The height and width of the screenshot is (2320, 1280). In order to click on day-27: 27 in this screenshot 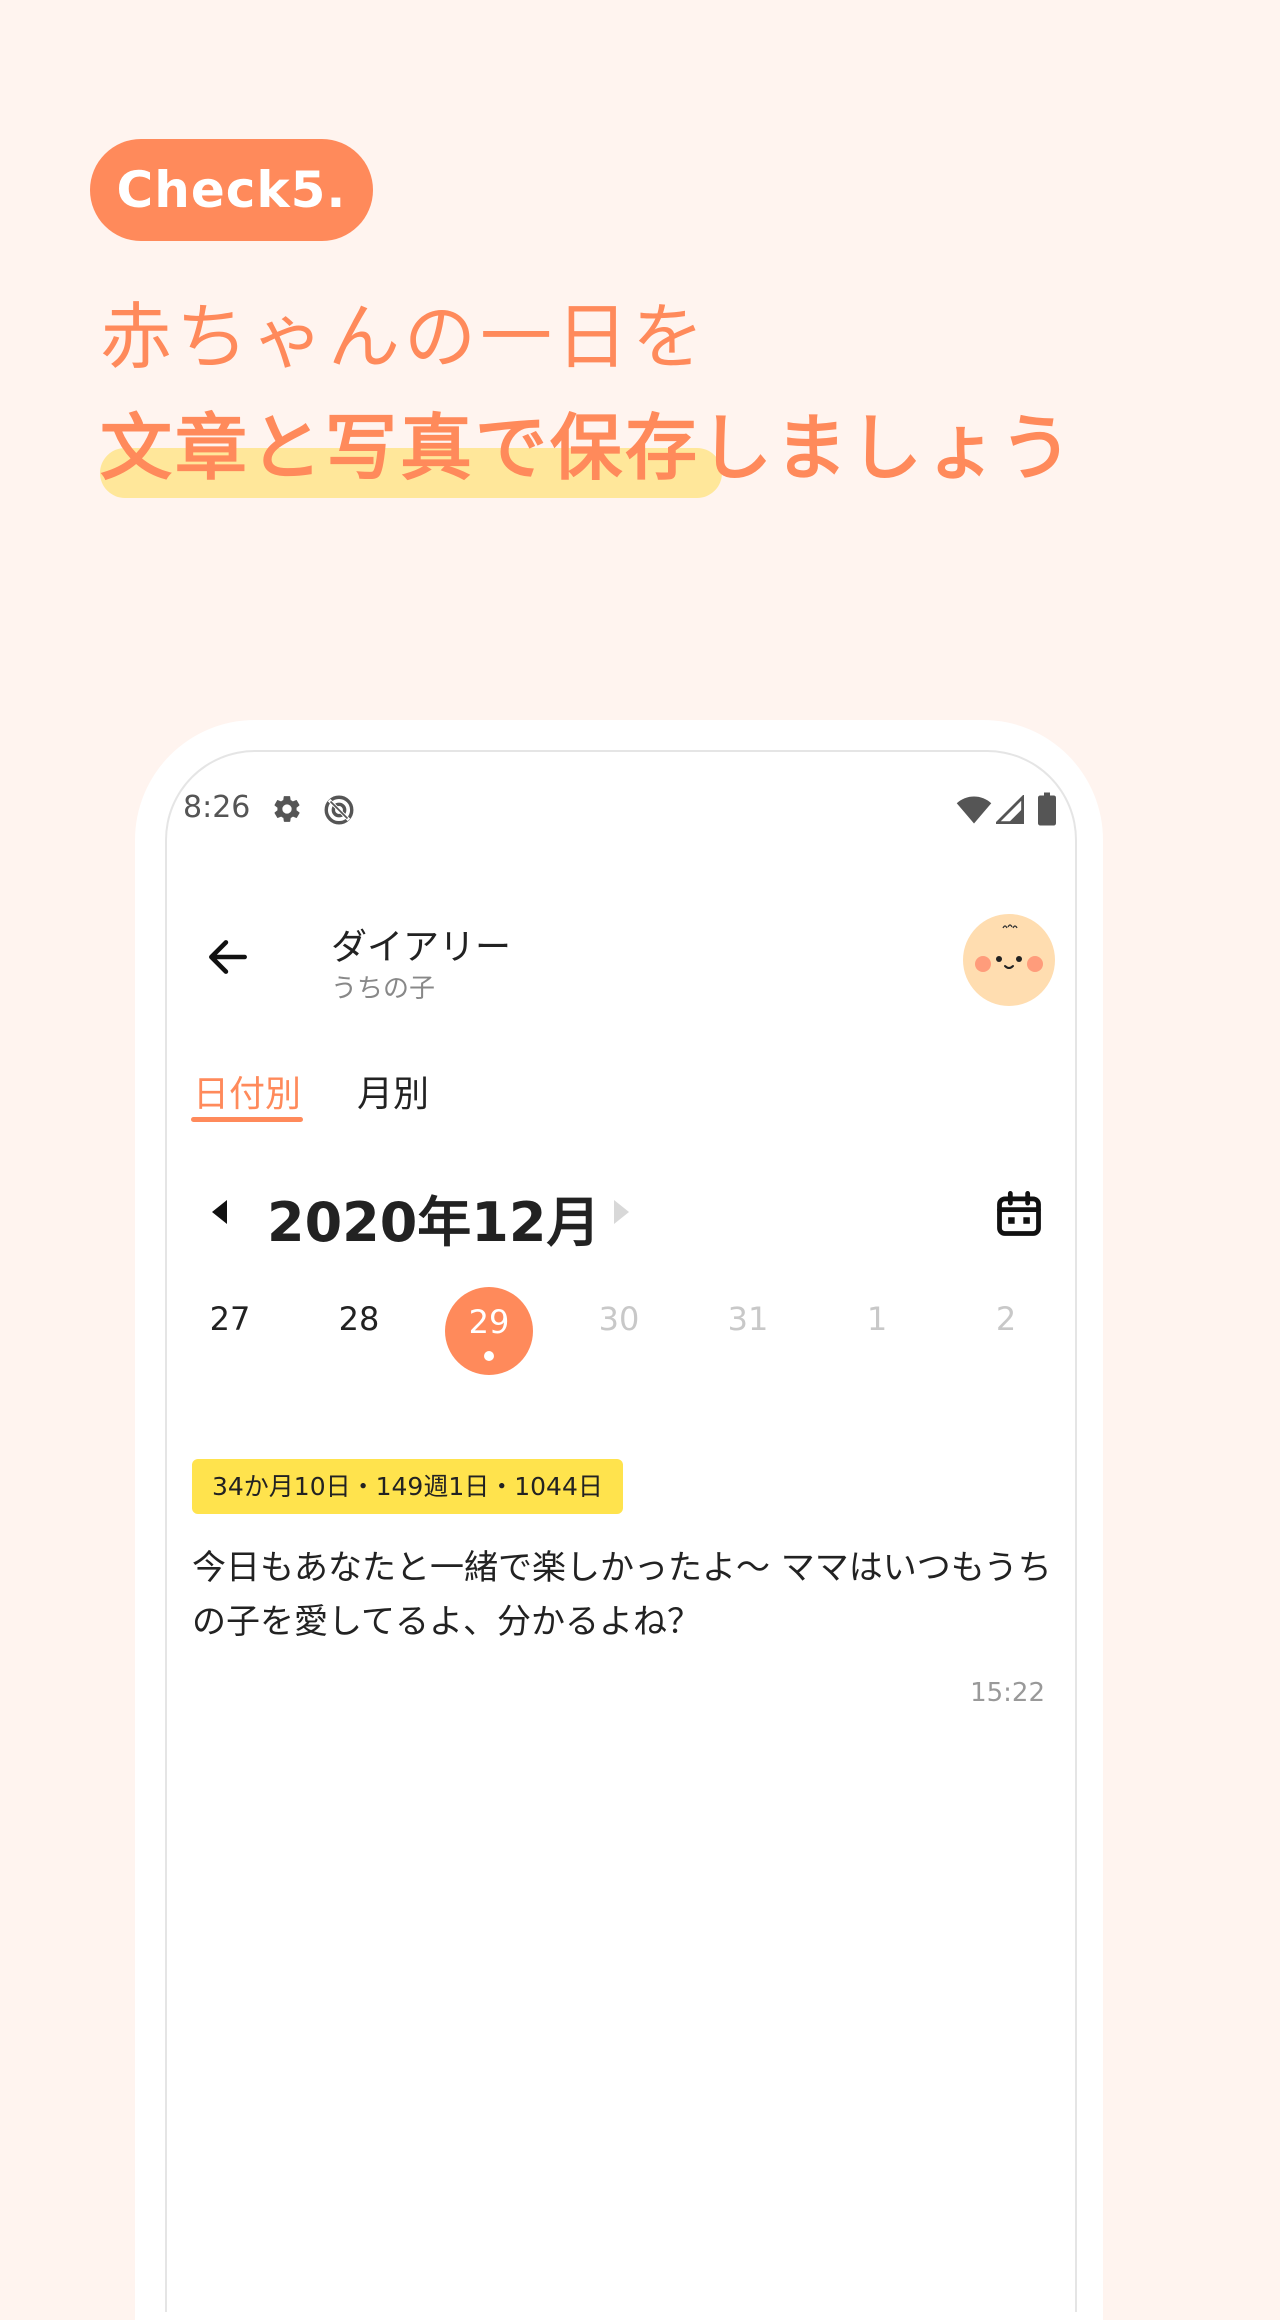, I will do `click(230, 1319)`.